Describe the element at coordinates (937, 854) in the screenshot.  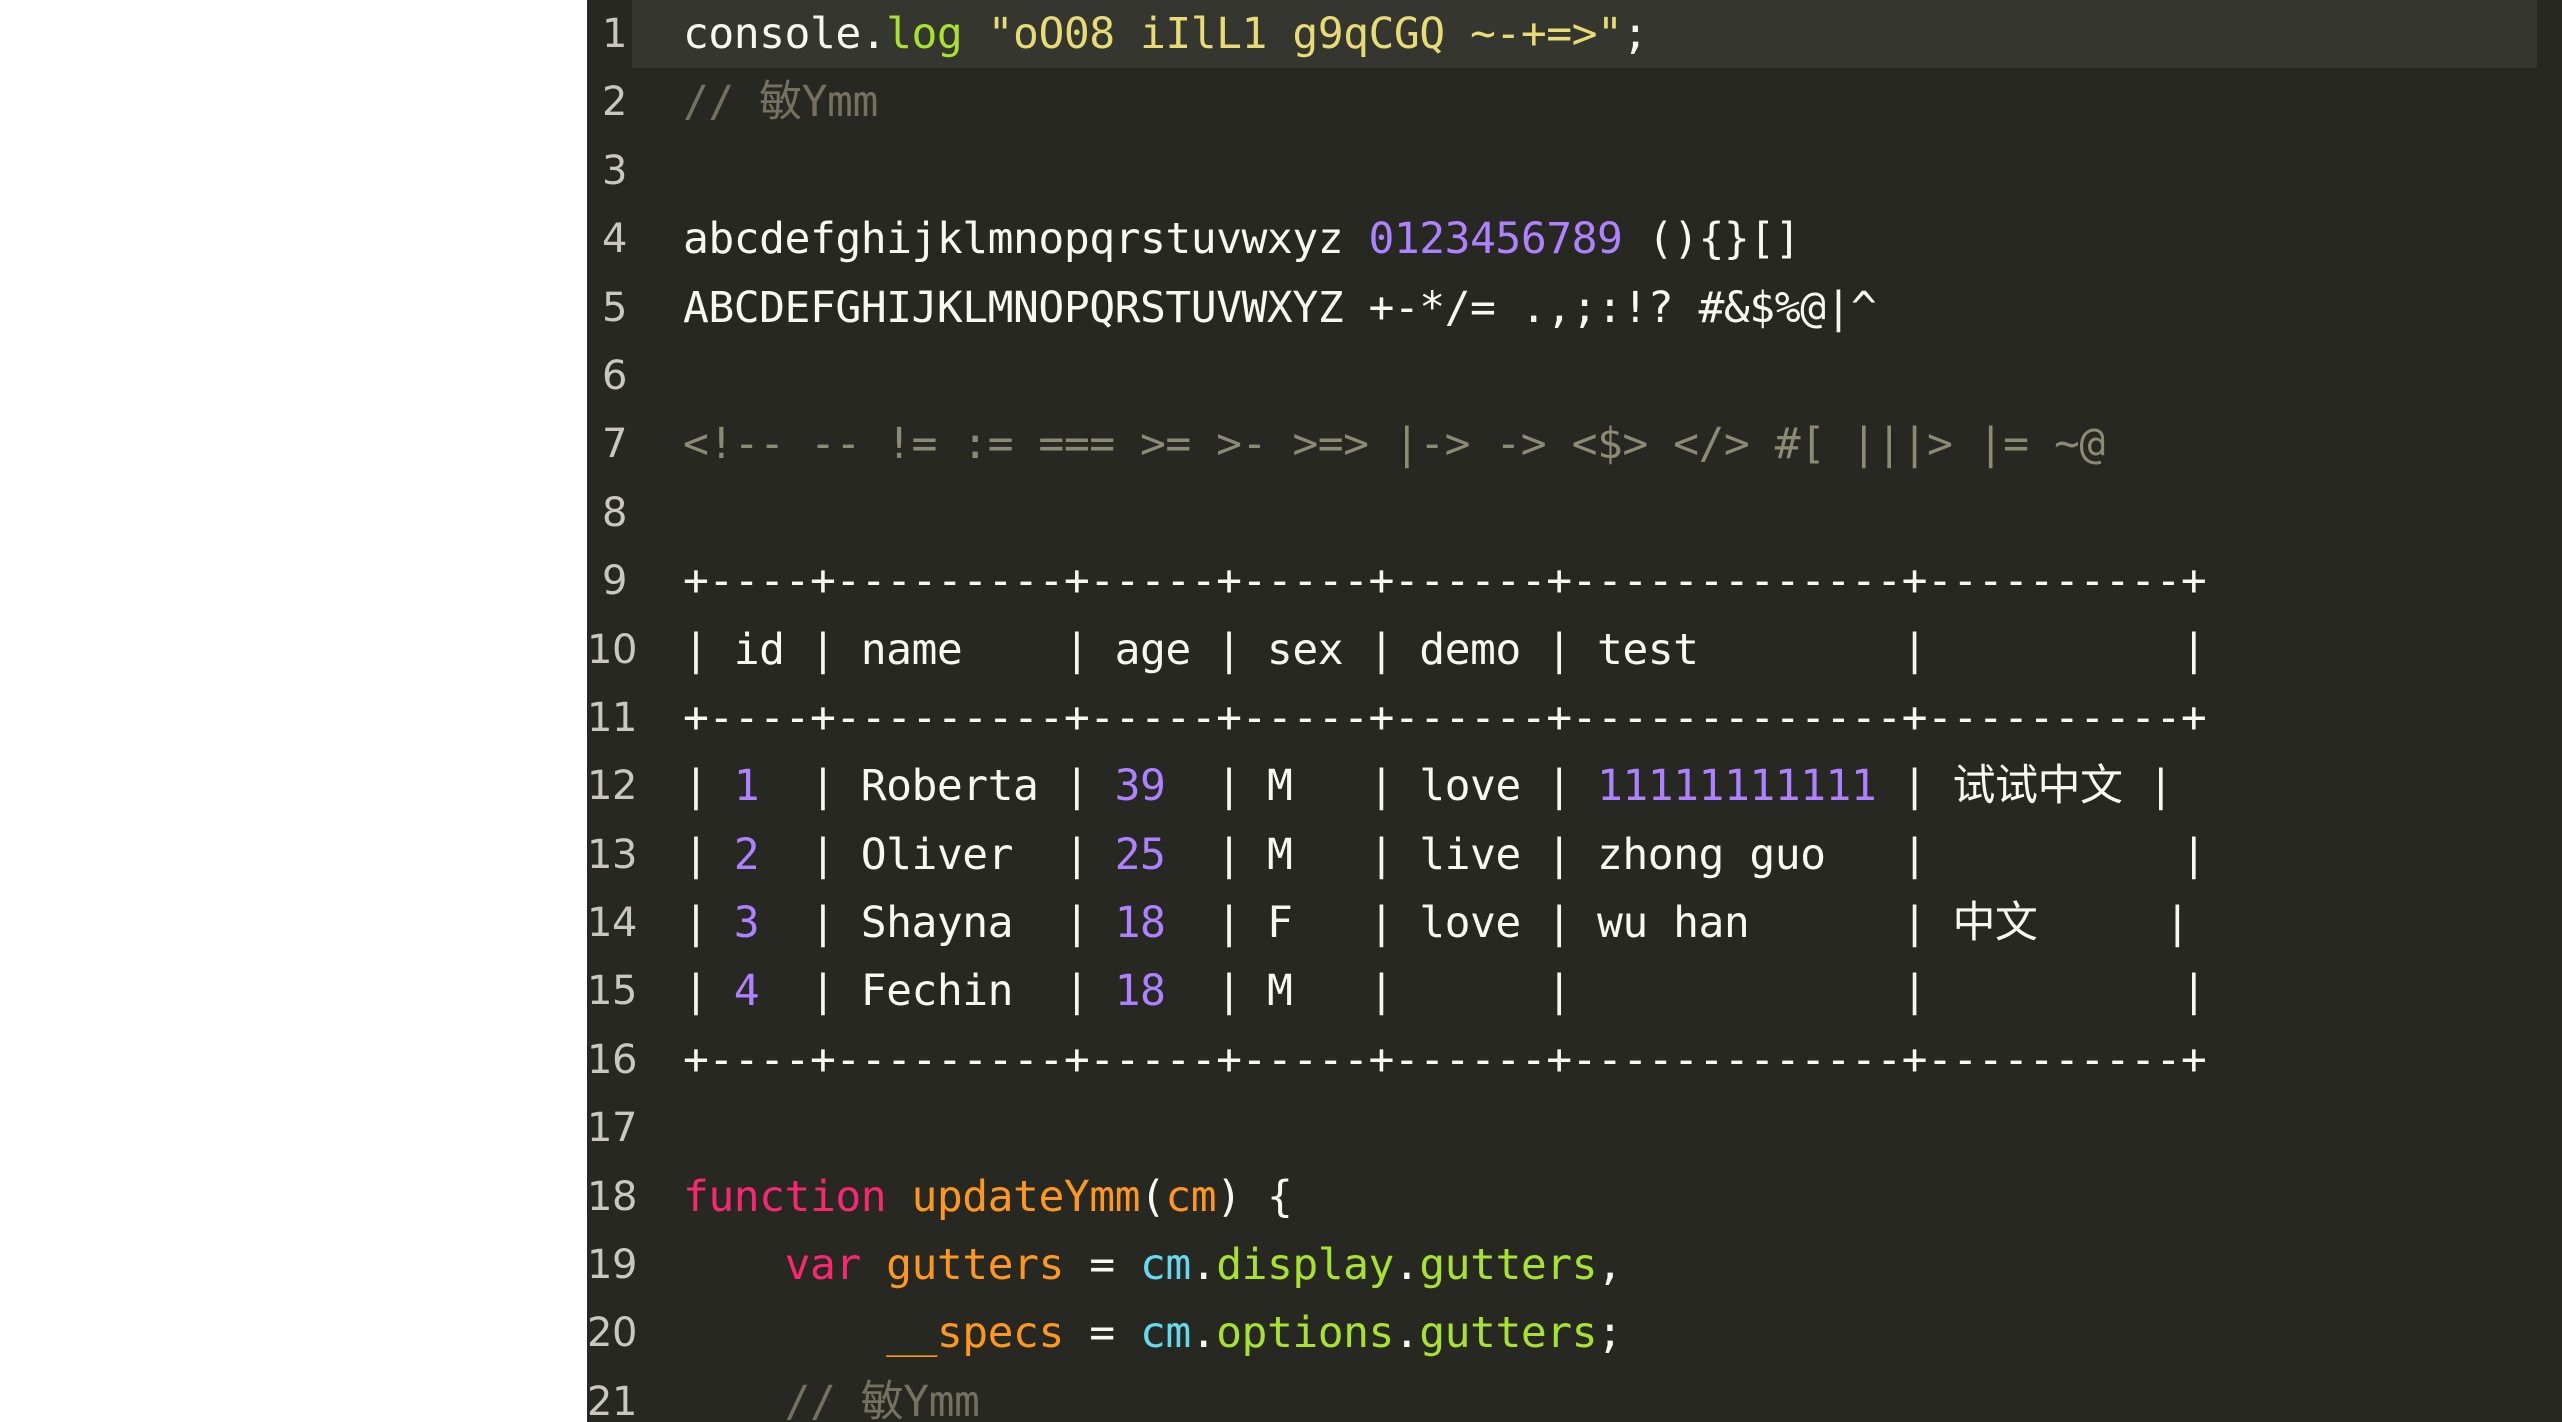
I see `token-plain: | Oliver |` at that location.